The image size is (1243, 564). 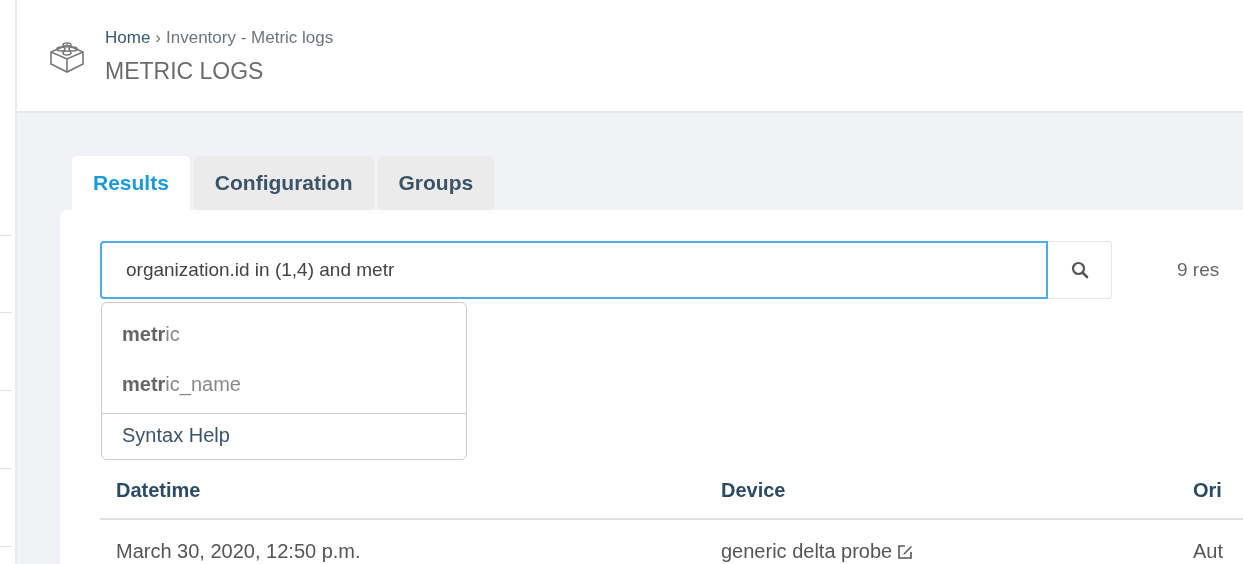 What do you see at coordinates (128, 38) in the screenshot?
I see `breadcrumb-link: Home` at bounding box center [128, 38].